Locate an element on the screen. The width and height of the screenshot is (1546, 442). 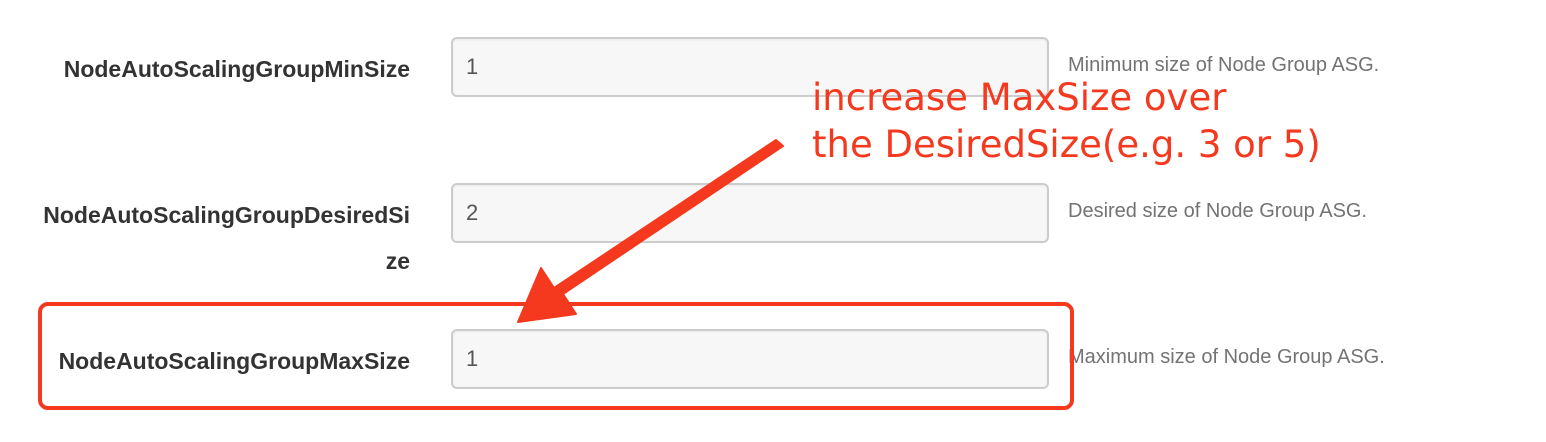
desired-size-input is located at coordinates (750, 213).